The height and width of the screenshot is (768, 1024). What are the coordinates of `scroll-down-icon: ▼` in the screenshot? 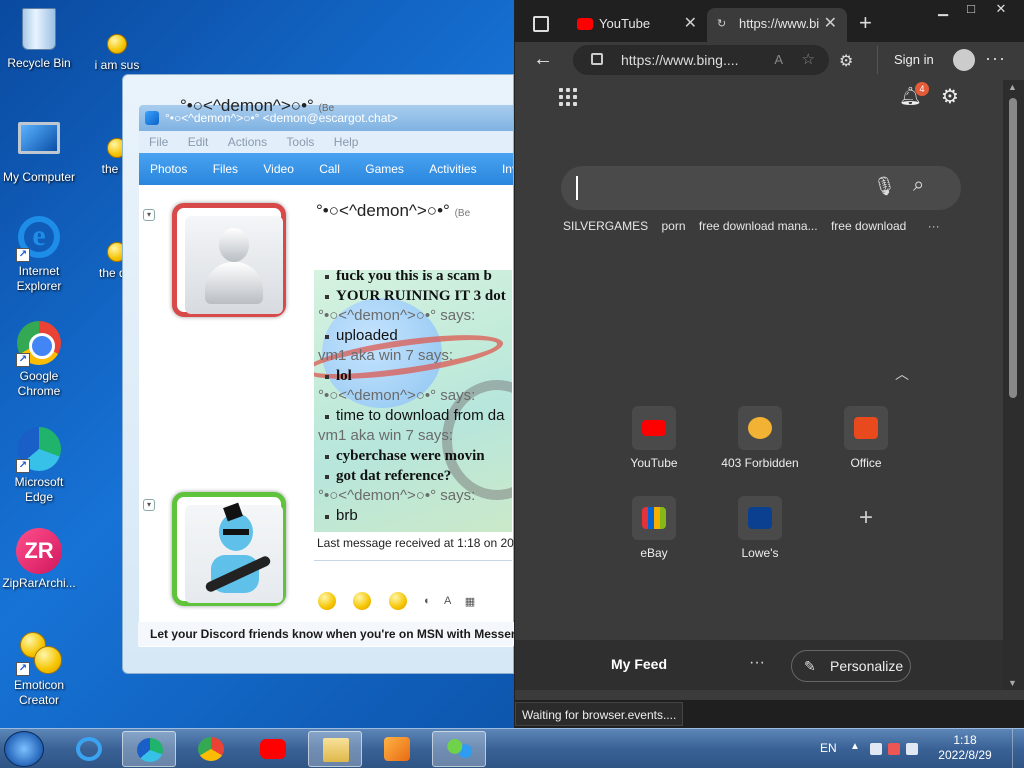 It's located at (1012, 683).